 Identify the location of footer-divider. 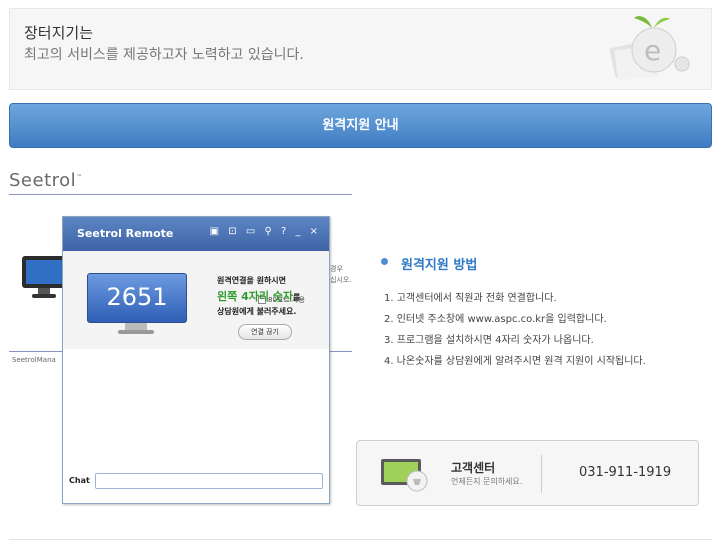
(360, 539).